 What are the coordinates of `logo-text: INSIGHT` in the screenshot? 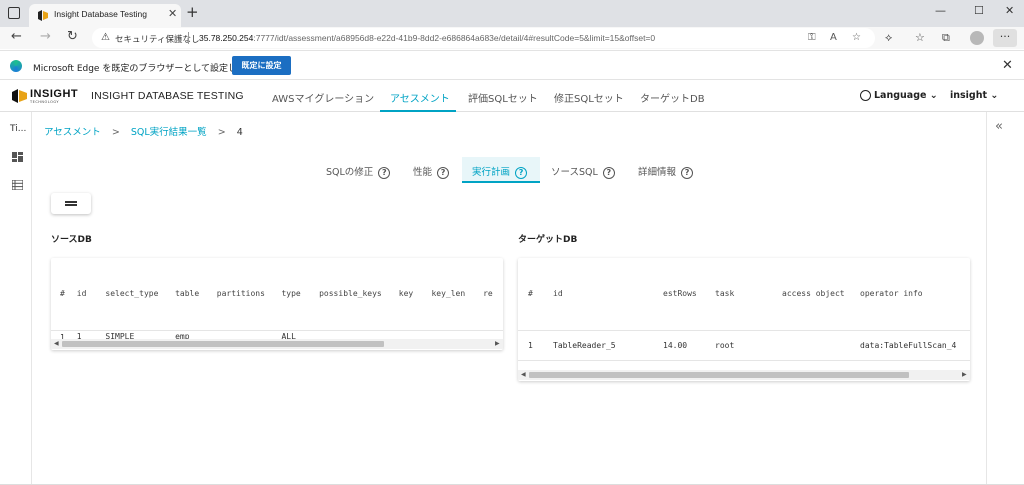 It's located at (54, 94).